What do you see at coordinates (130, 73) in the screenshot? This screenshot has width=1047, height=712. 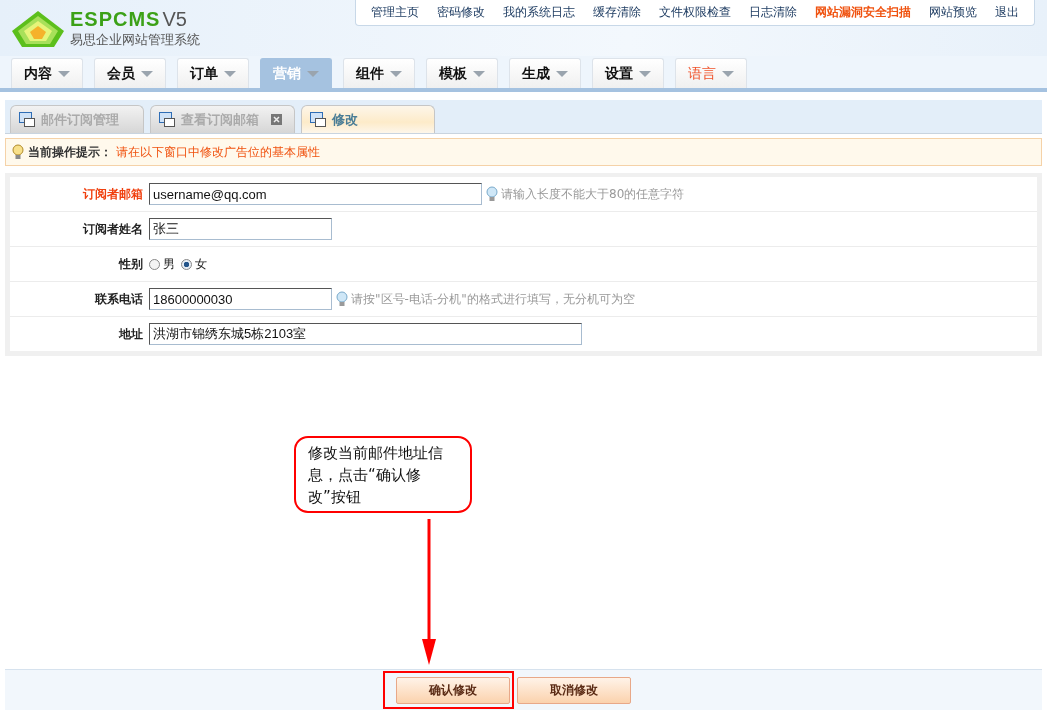 I see `nav-tab: 会员` at bounding box center [130, 73].